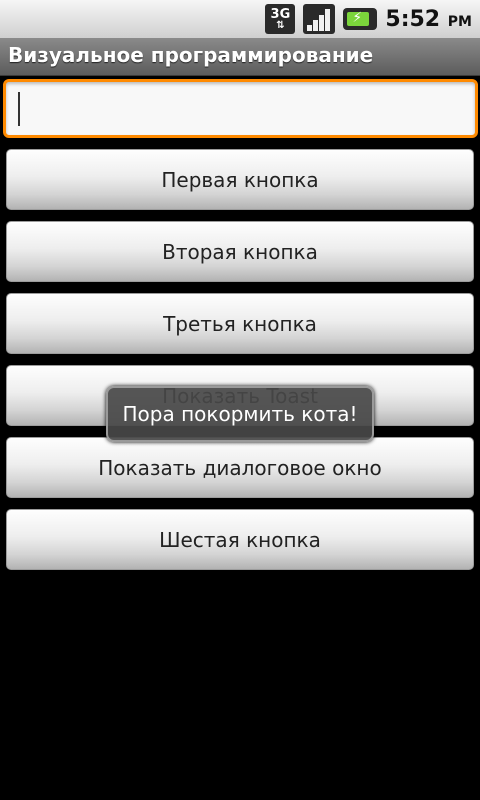 The height and width of the screenshot is (800, 480). I want to click on toast-message: Пора покормить кота!, so click(240, 414).